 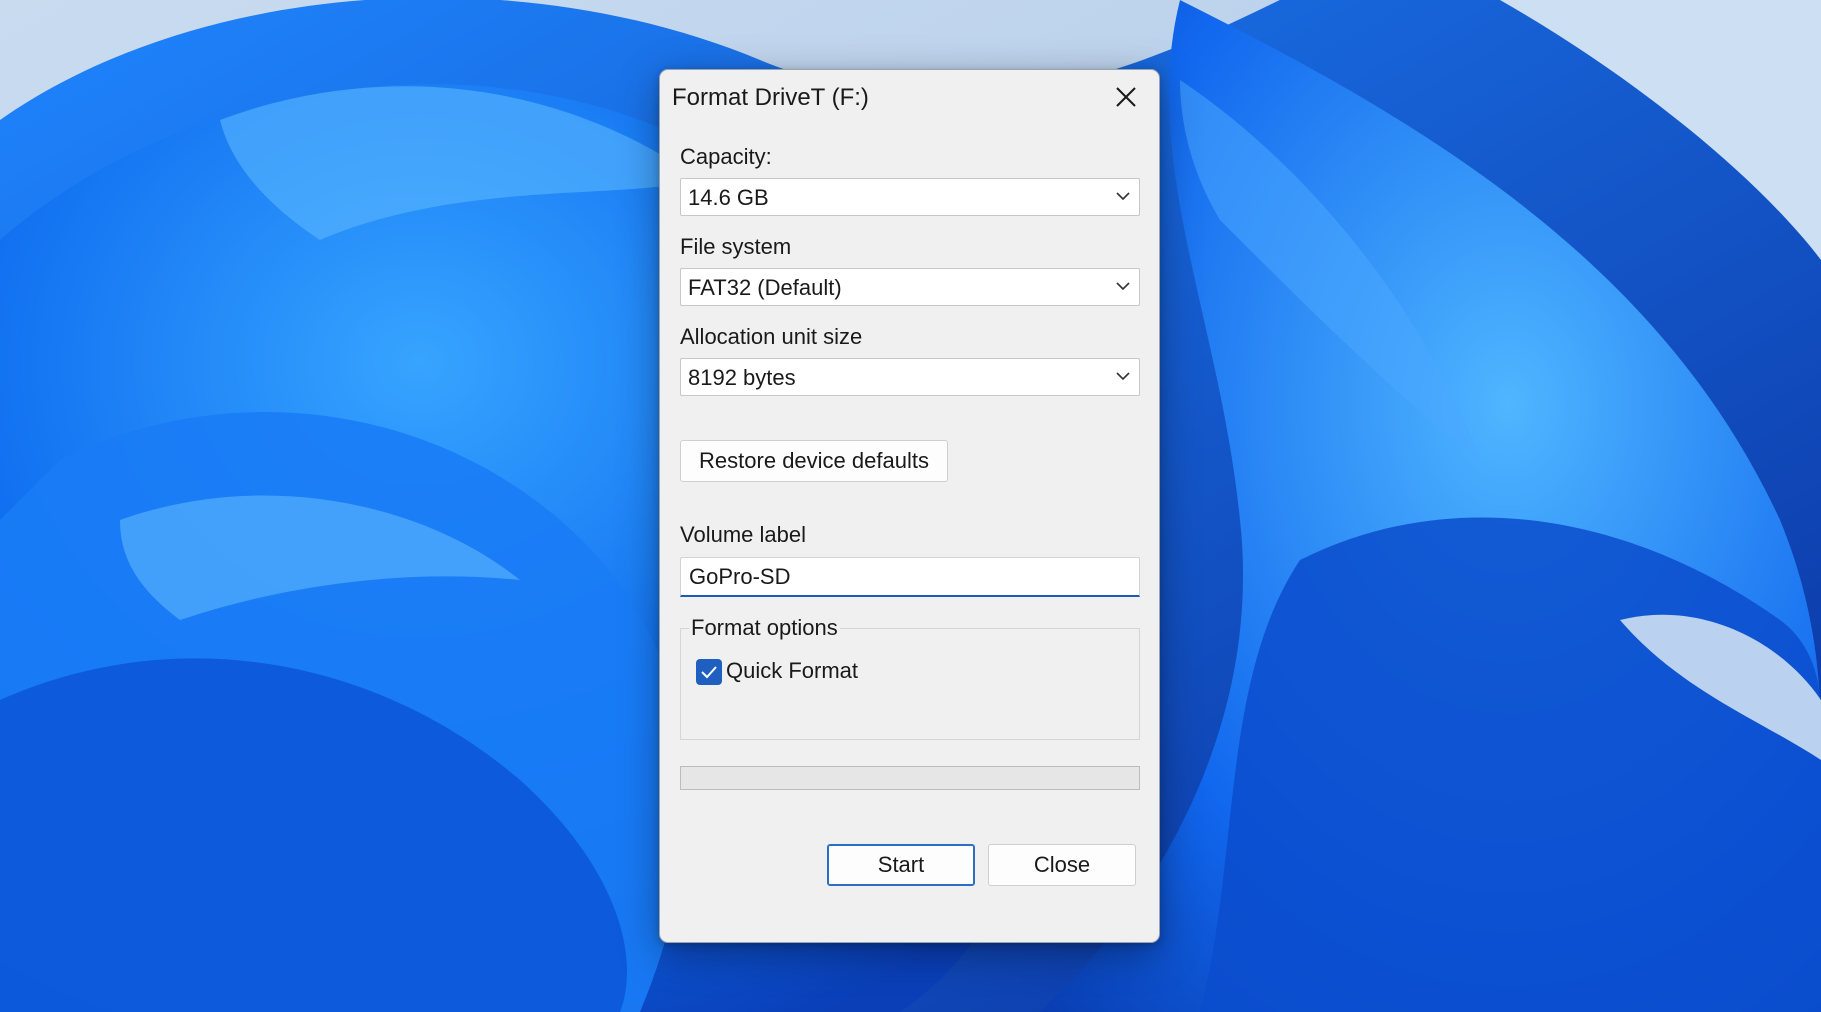 I want to click on format-progress-bar, so click(x=910, y=778).